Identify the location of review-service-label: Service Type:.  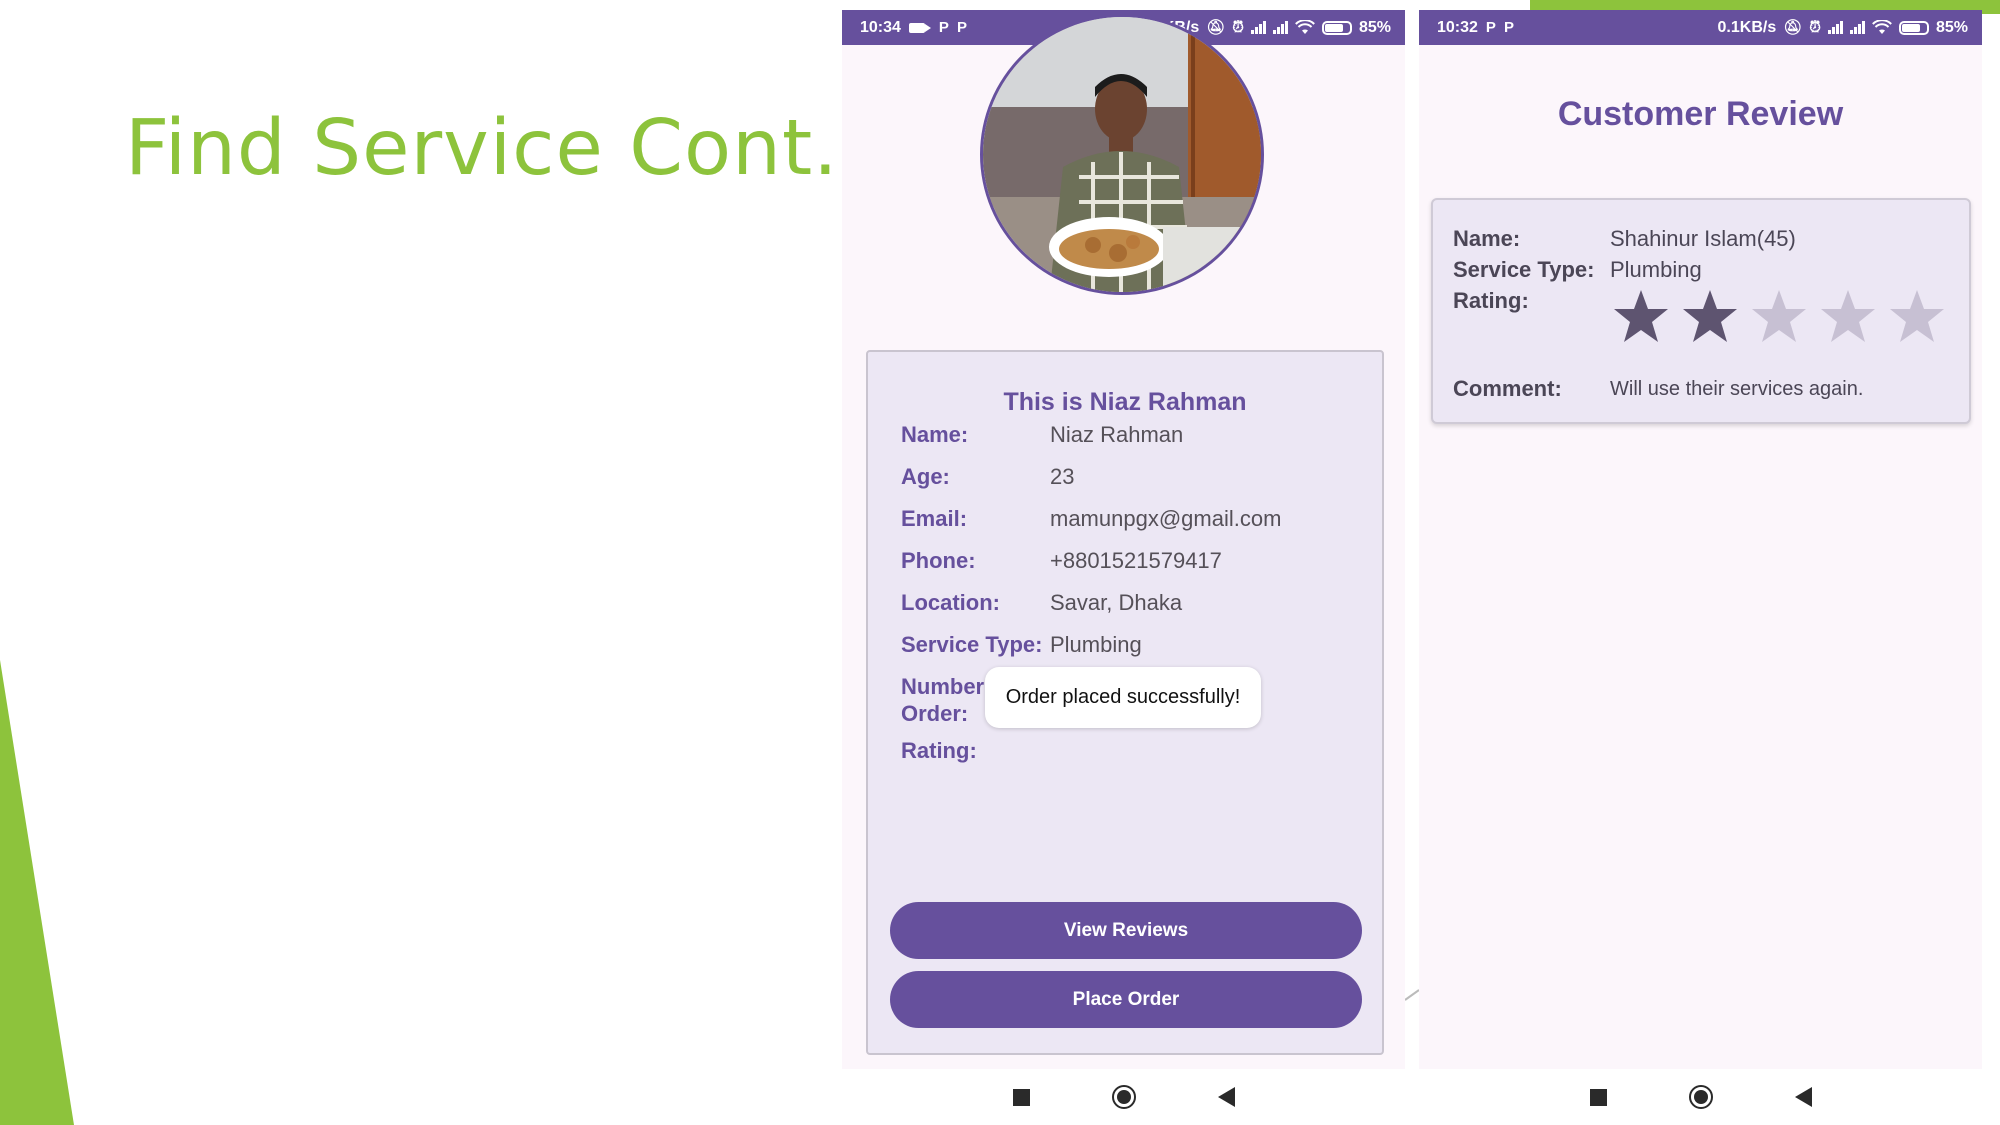
(1524, 269).